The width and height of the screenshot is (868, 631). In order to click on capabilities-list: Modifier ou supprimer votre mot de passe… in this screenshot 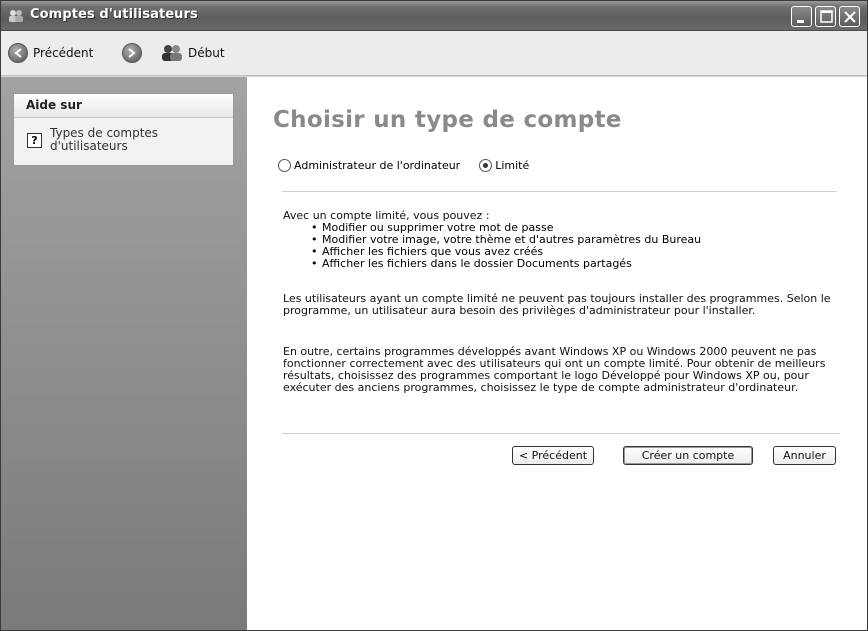, I will do `click(506, 246)`.